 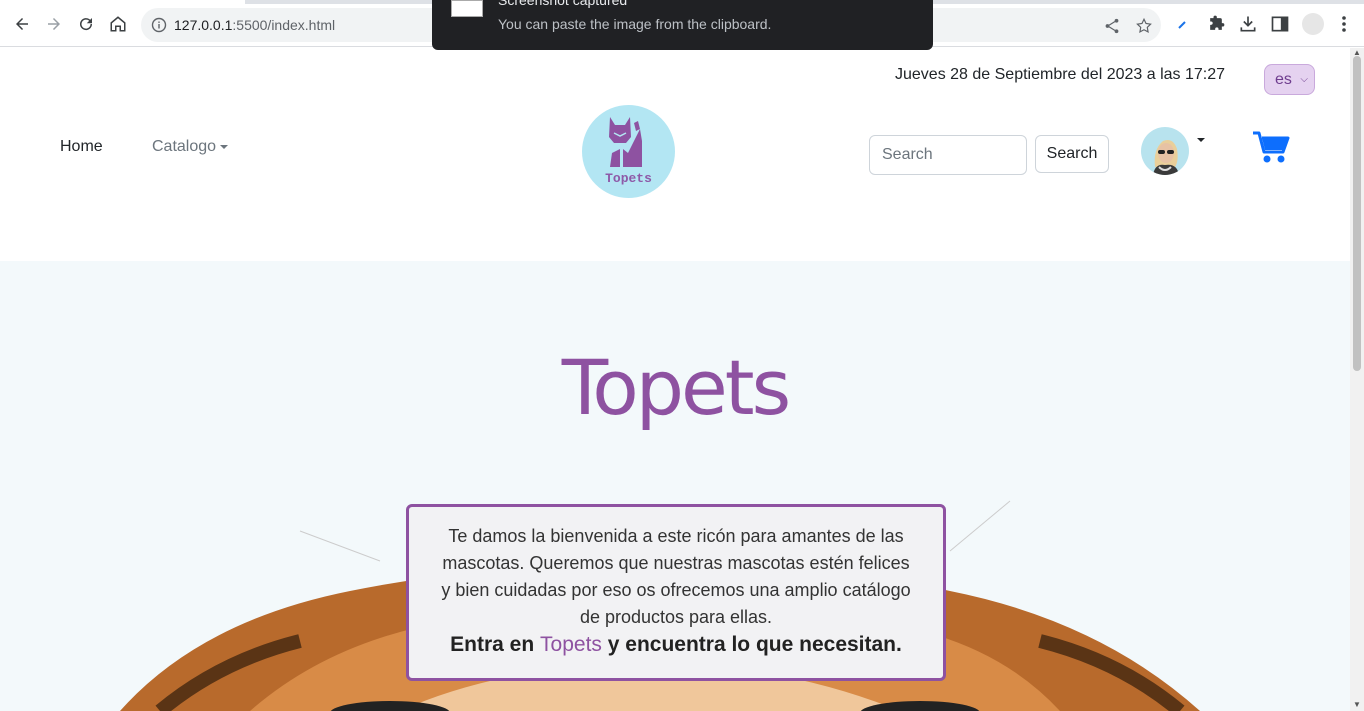 I want to click on user-photo, so click(x=1166, y=157).